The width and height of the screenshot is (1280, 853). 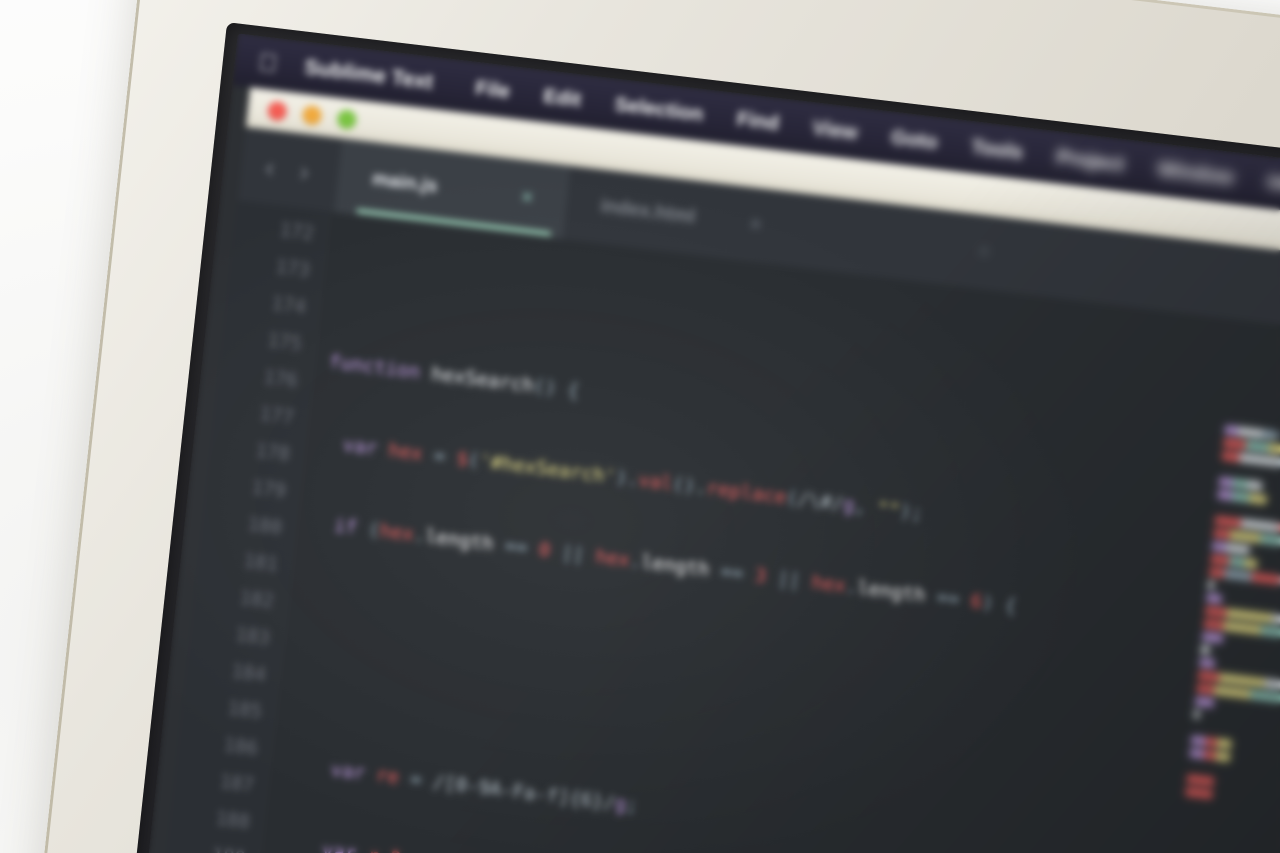 I want to click on menu-item-tools: Tools, so click(x=997, y=150).